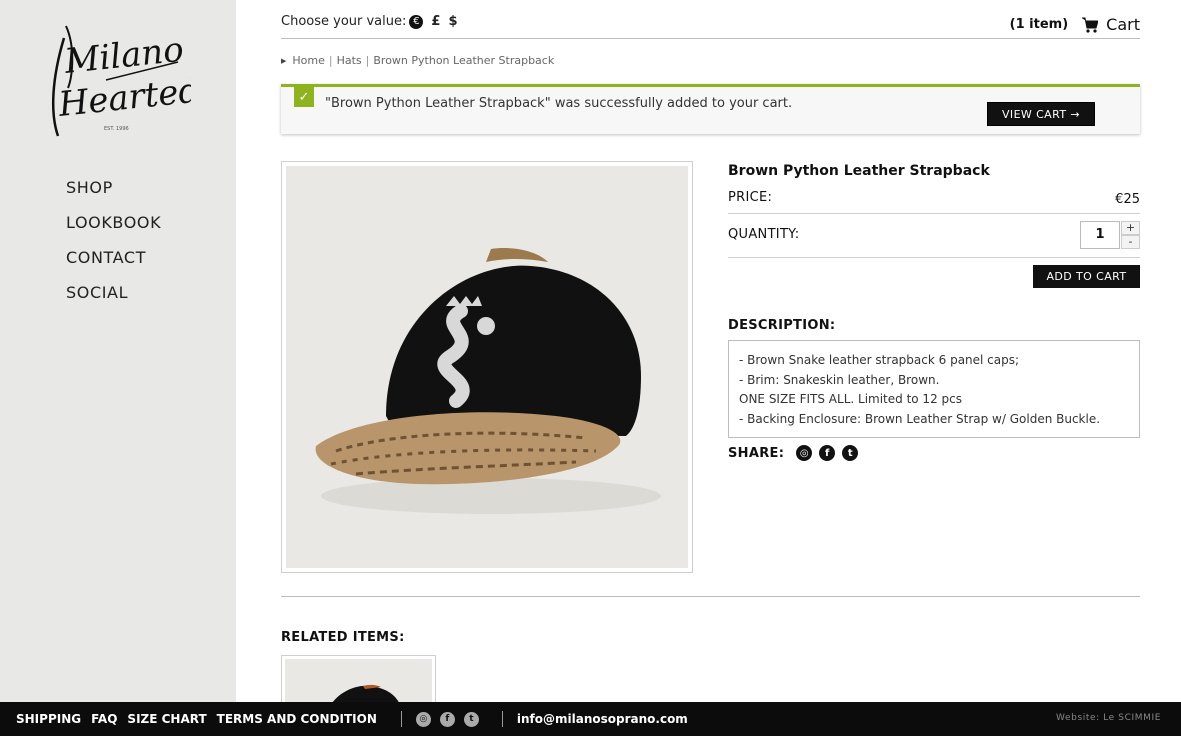 This screenshot has width=1181, height=736. Describe the element at coordinates (1075, 24) in the screenshot. I see `cart-link: (1 item) Cart` at that location.